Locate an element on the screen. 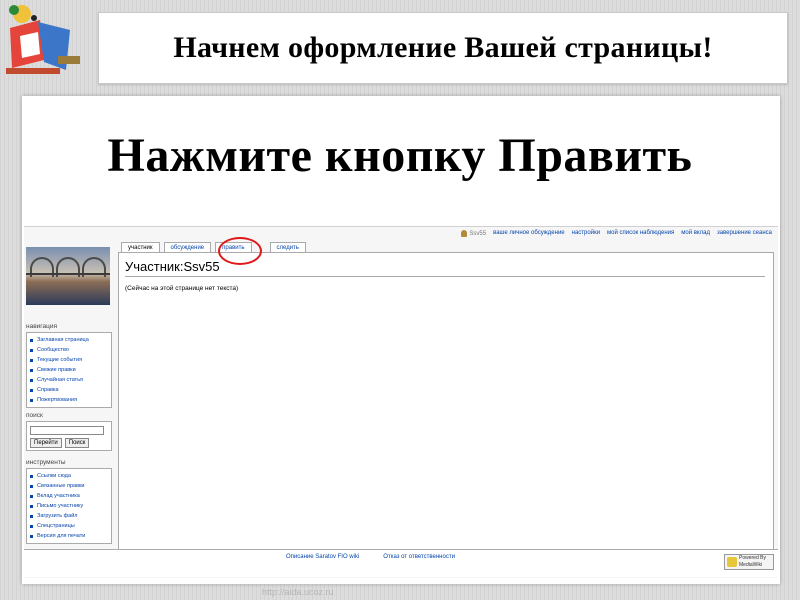 This screenshot has width=800, height=600. navigation-title: навигация is located at coordinates (42, 326).